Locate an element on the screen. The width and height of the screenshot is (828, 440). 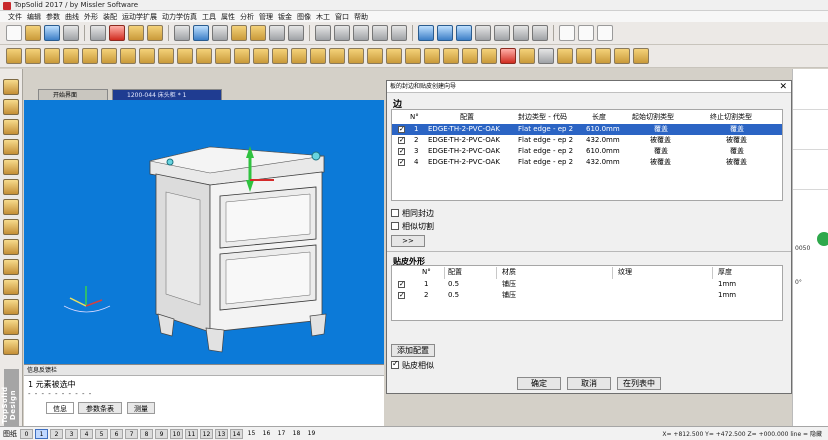
dimension-icon is located at coordinates (361, 33).